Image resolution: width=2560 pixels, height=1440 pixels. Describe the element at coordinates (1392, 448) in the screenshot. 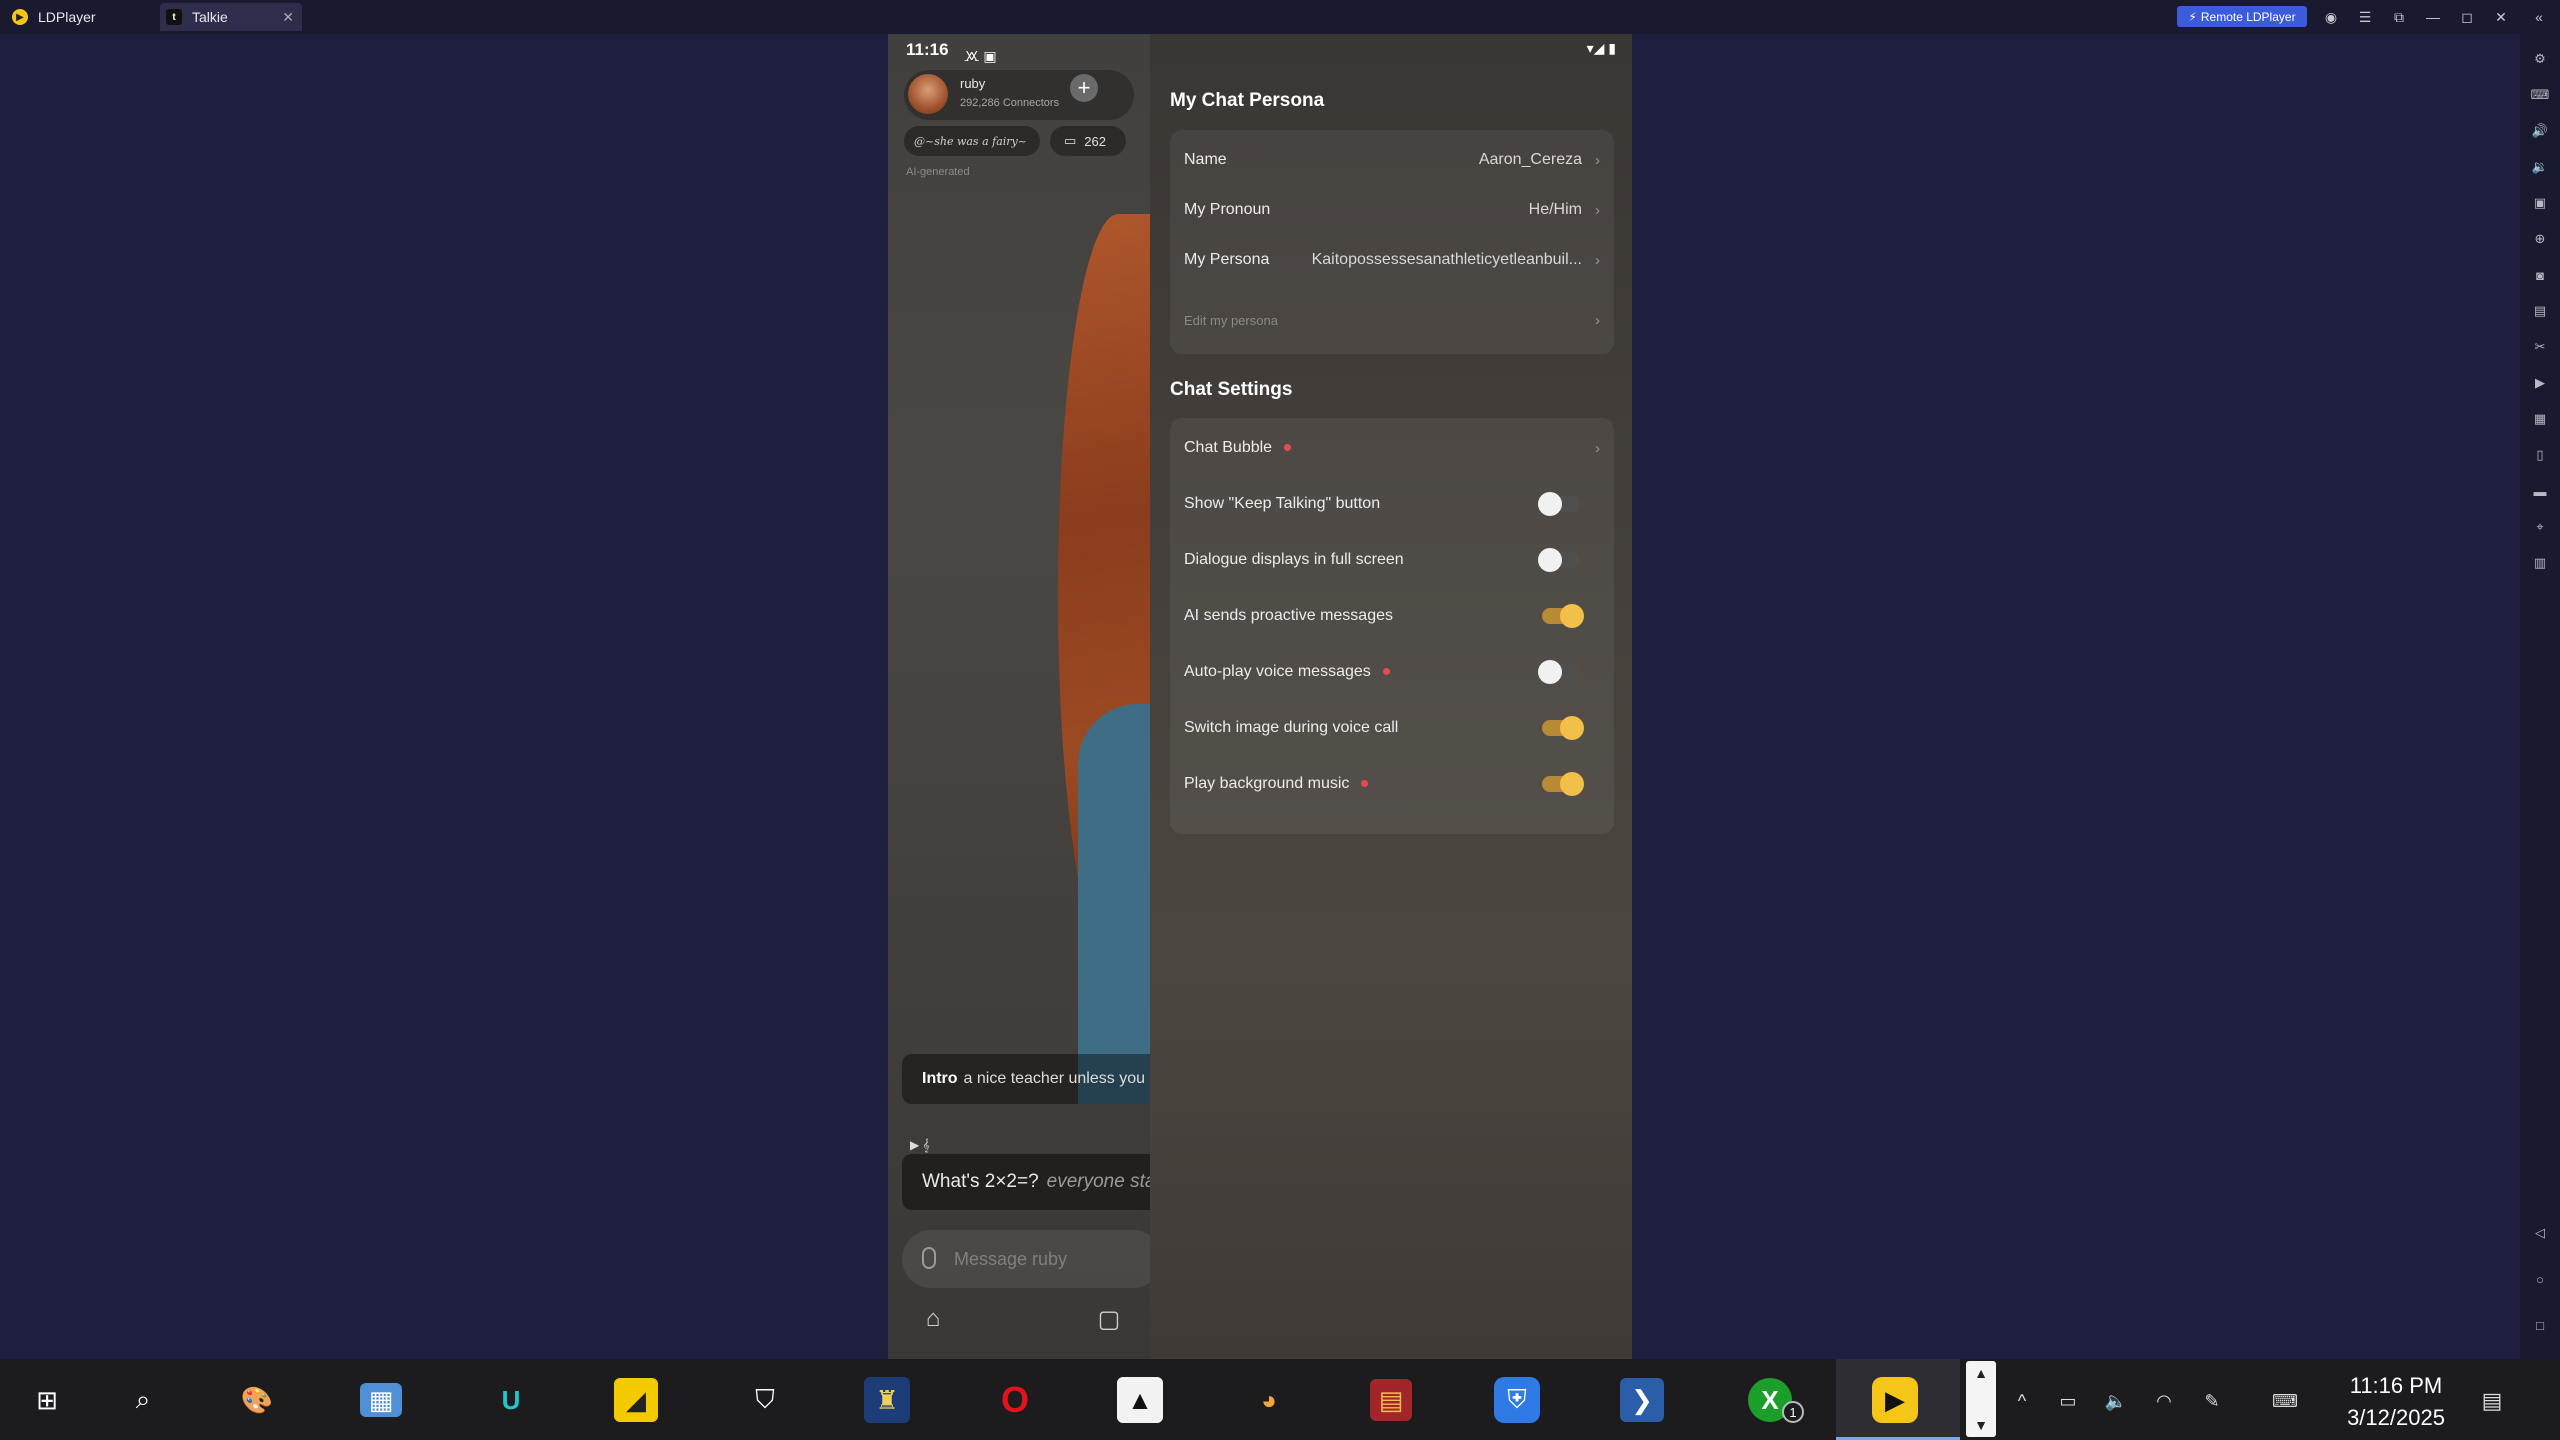

I see `chat-bubble-row: Chat Bubble ›` at that location.